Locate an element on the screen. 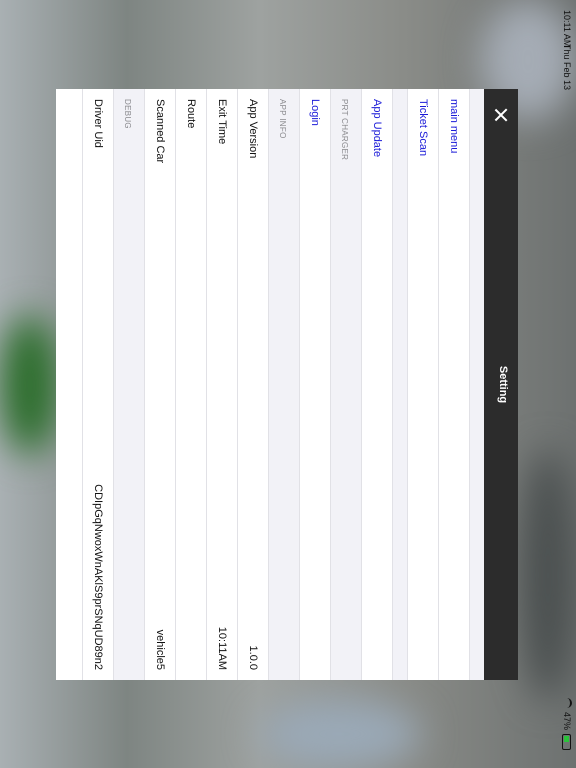 The height and width of the screenshot is (768, 576). group-spacer is located at coordinates (399, 384).